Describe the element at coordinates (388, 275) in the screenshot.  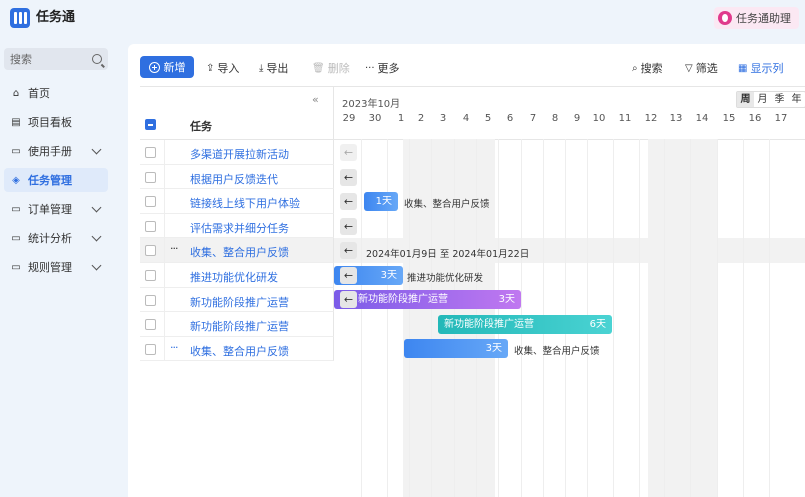
I see `bar-duration: 3天` at that location.